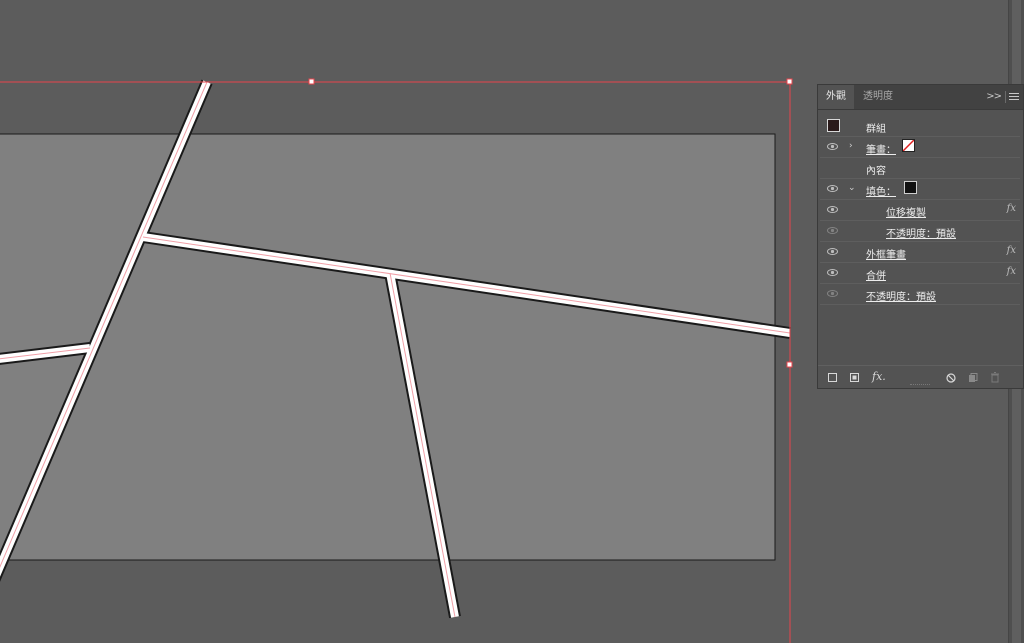 The height and width of the screenshot is (643, 1024). I want to click on panel-menu-icon, so click(1014, 97).